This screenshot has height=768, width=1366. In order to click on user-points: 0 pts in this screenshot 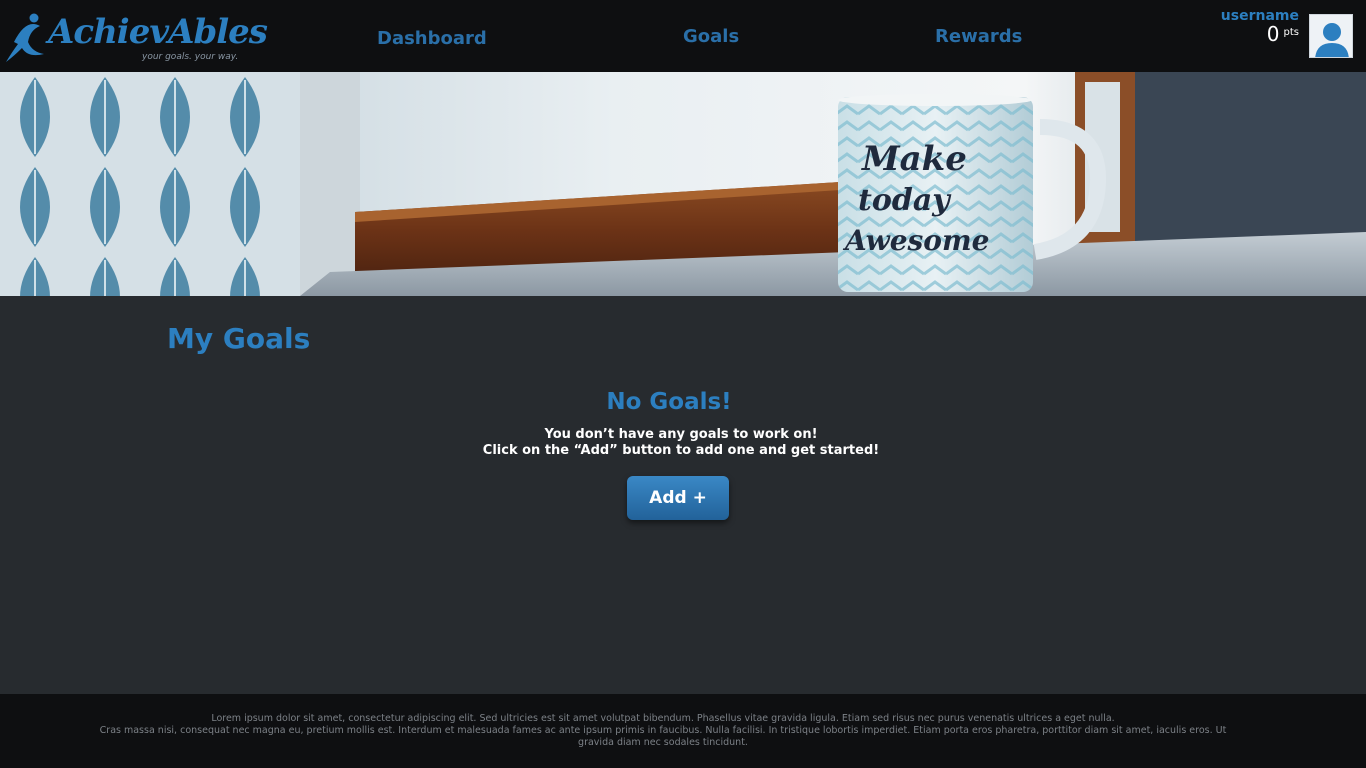, I will do `click(1283, 34)`.